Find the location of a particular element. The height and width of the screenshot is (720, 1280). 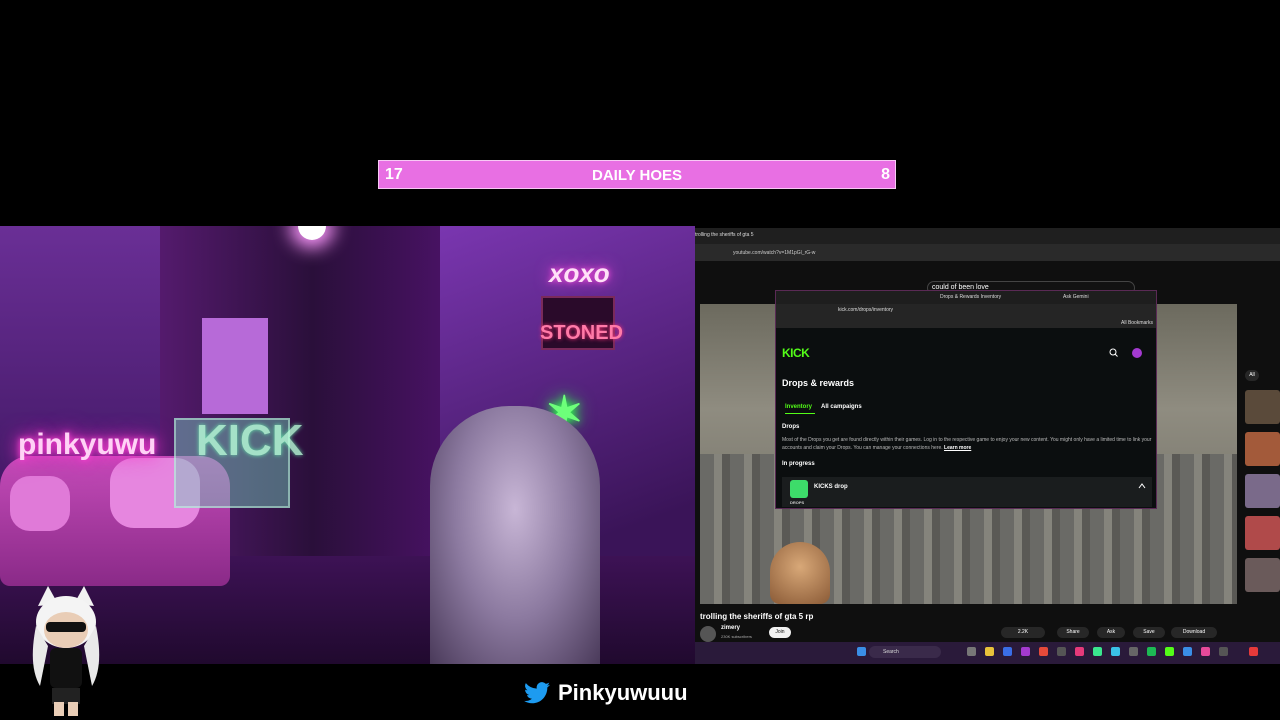

video-title: trolling the sheriffs of gta 5 rp is located at coordinates (757, 616).